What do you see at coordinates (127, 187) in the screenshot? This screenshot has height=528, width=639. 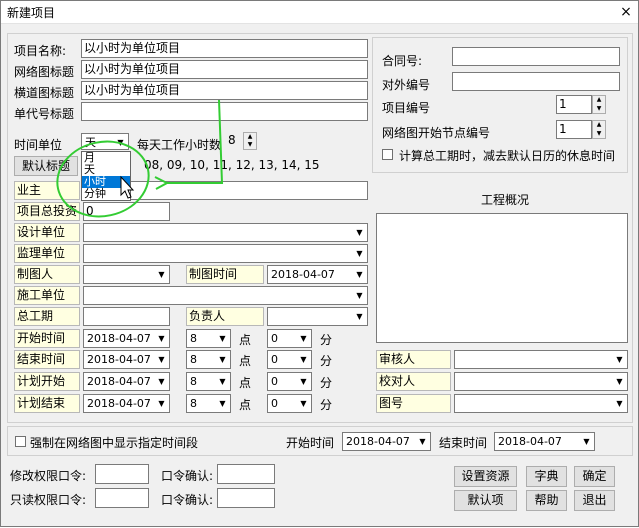 I see `cursor-icon` at bounding box center [127, 187].